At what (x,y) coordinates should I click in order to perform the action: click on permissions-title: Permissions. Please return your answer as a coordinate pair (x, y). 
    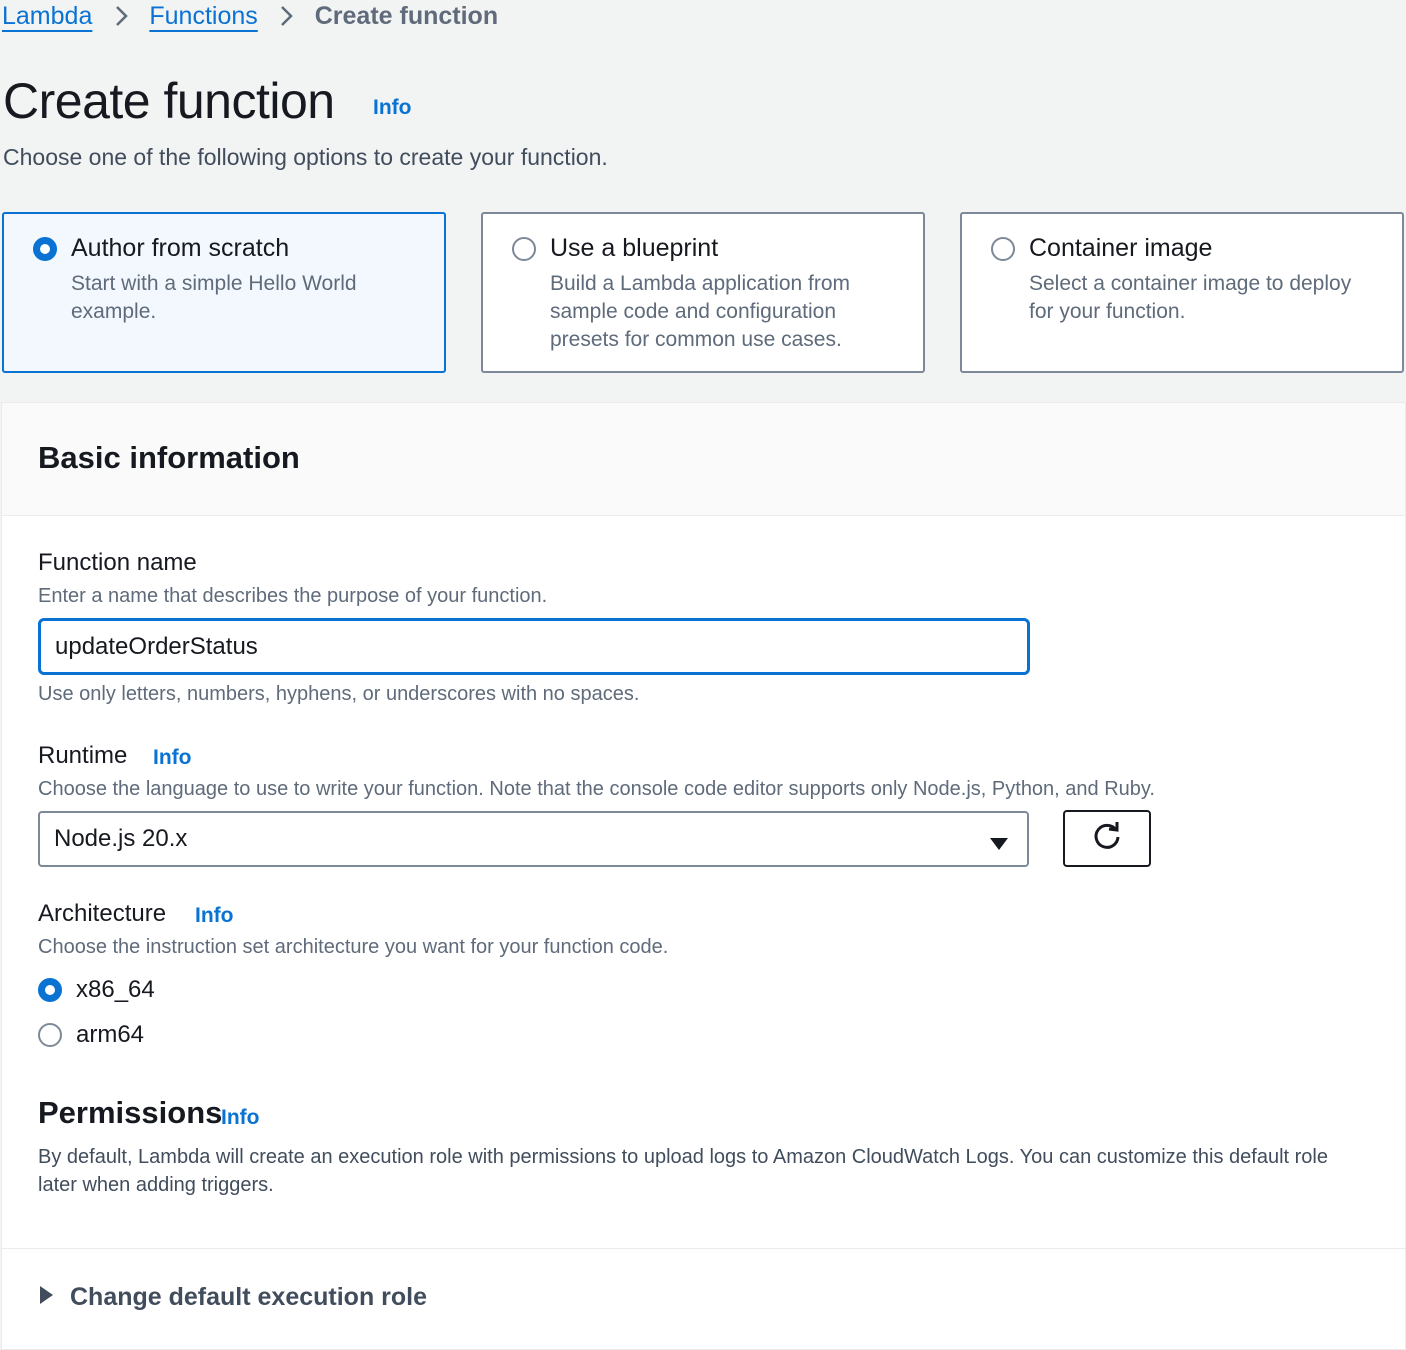
    Looking at the image, I should click on (130, 1112).